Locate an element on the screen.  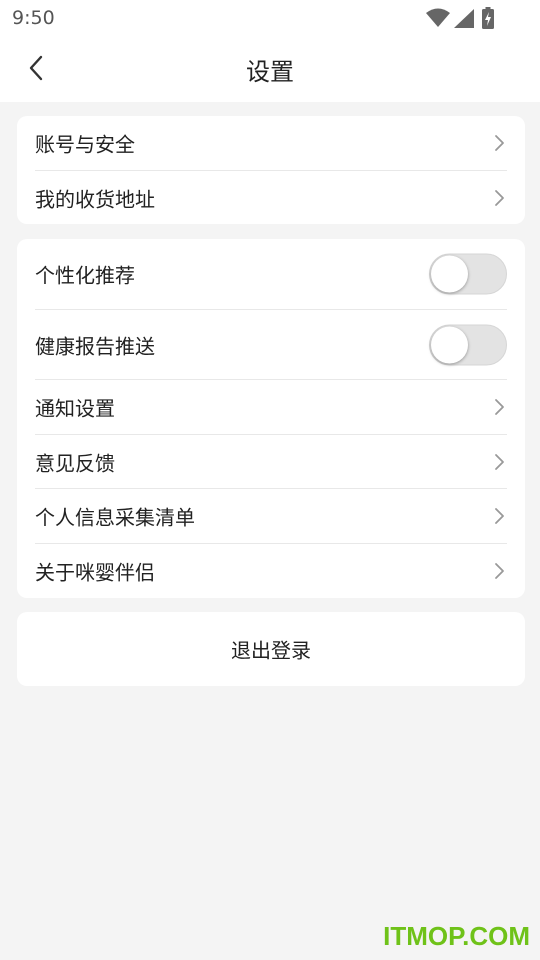
menu-item-label: 关于咪婴伴侣 is located at coordinates (95, 572).